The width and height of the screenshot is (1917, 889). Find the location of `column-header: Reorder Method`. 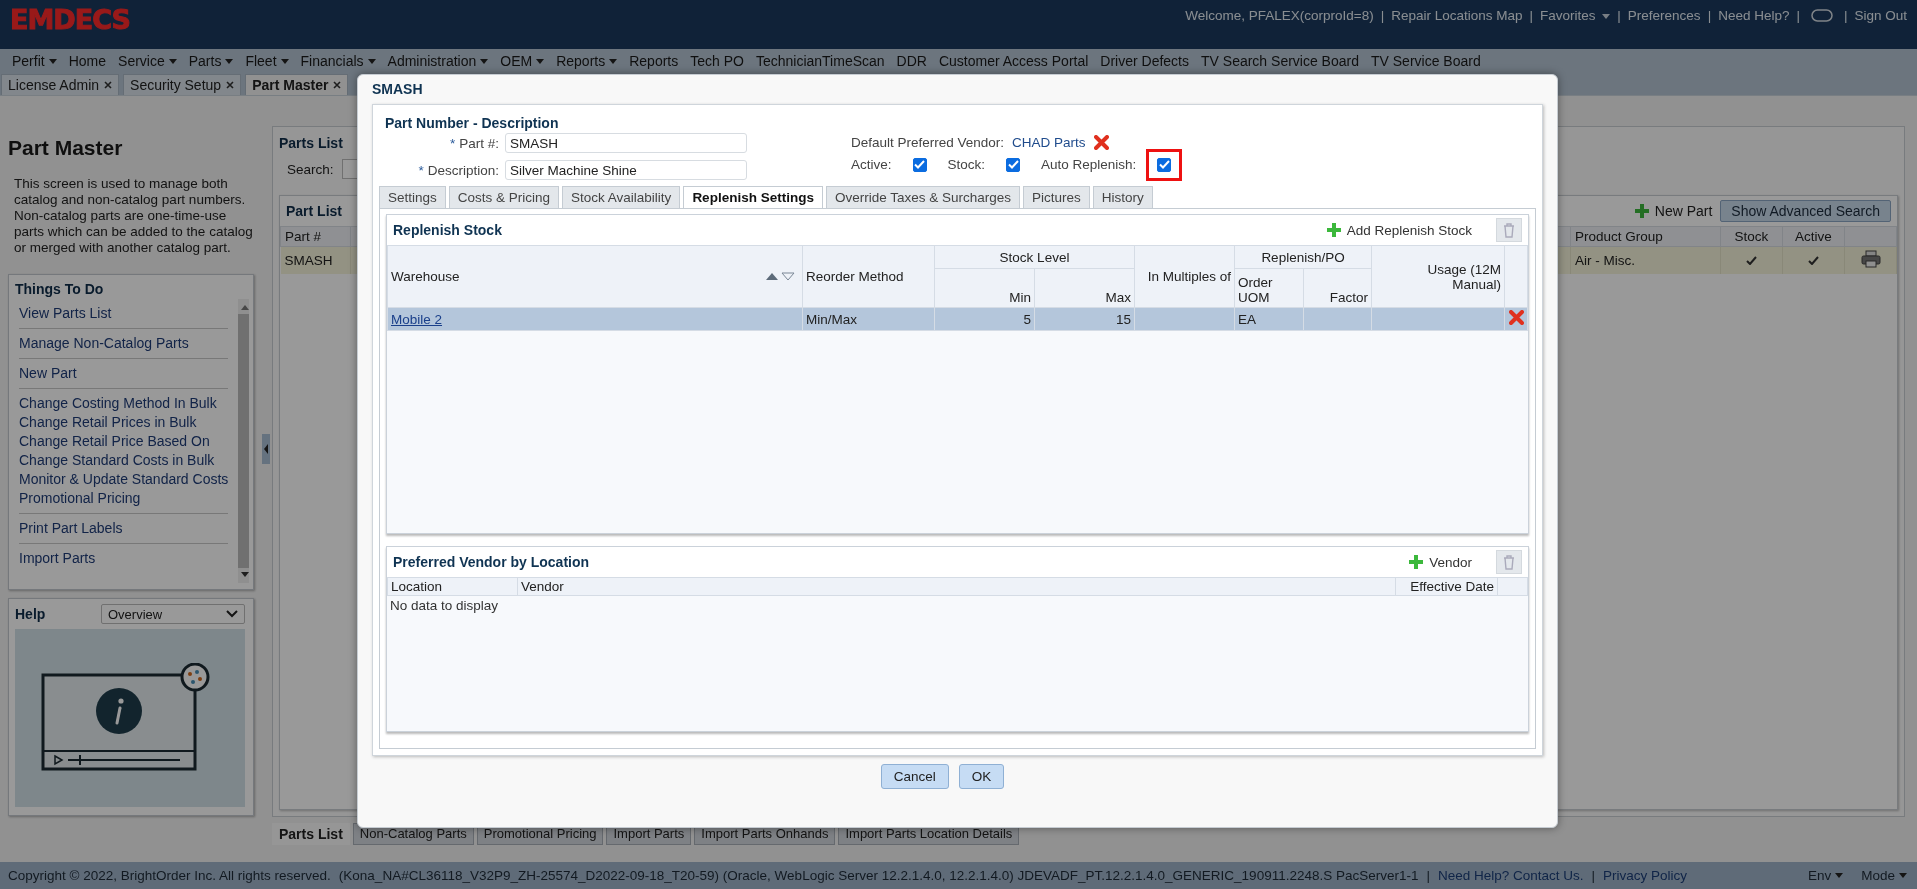

column-header: Reorder Method is located at coordinates (868, 276).